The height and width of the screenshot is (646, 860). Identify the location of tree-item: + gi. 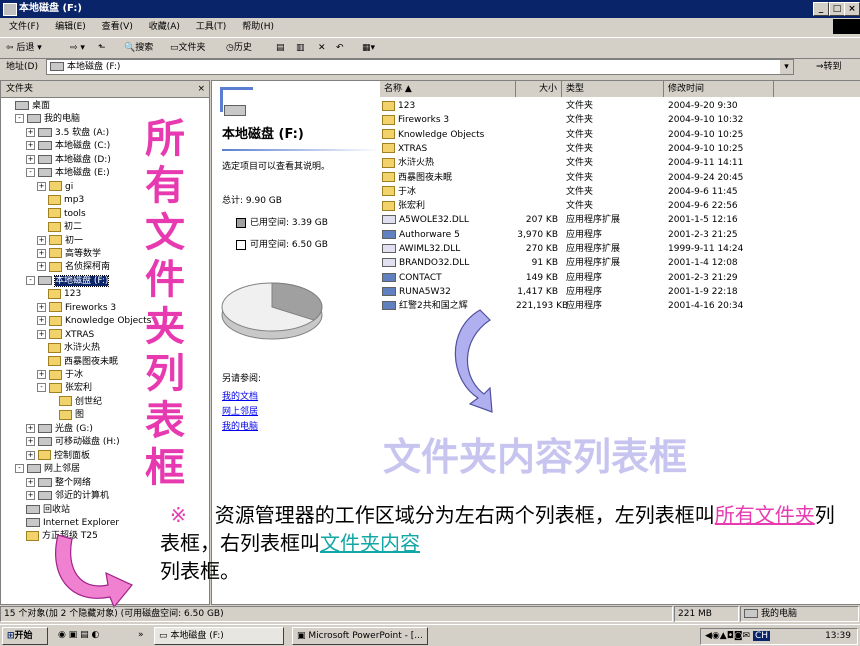
(55, 187).